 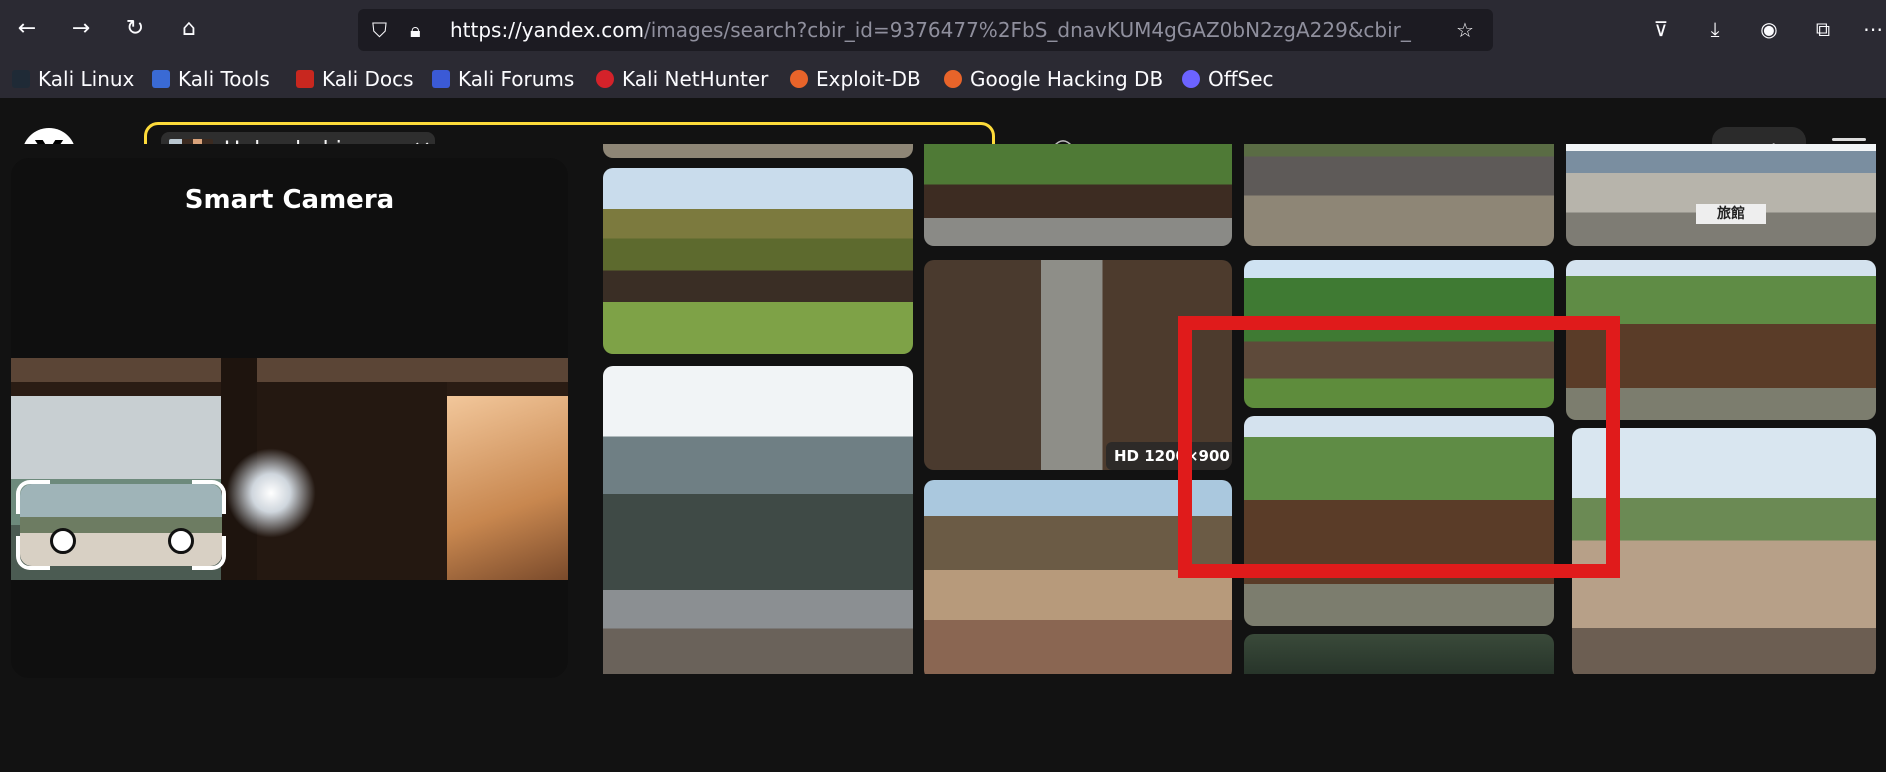 I want to click on bookmark-offsec: OffSec, so click(x=1228, y=79).